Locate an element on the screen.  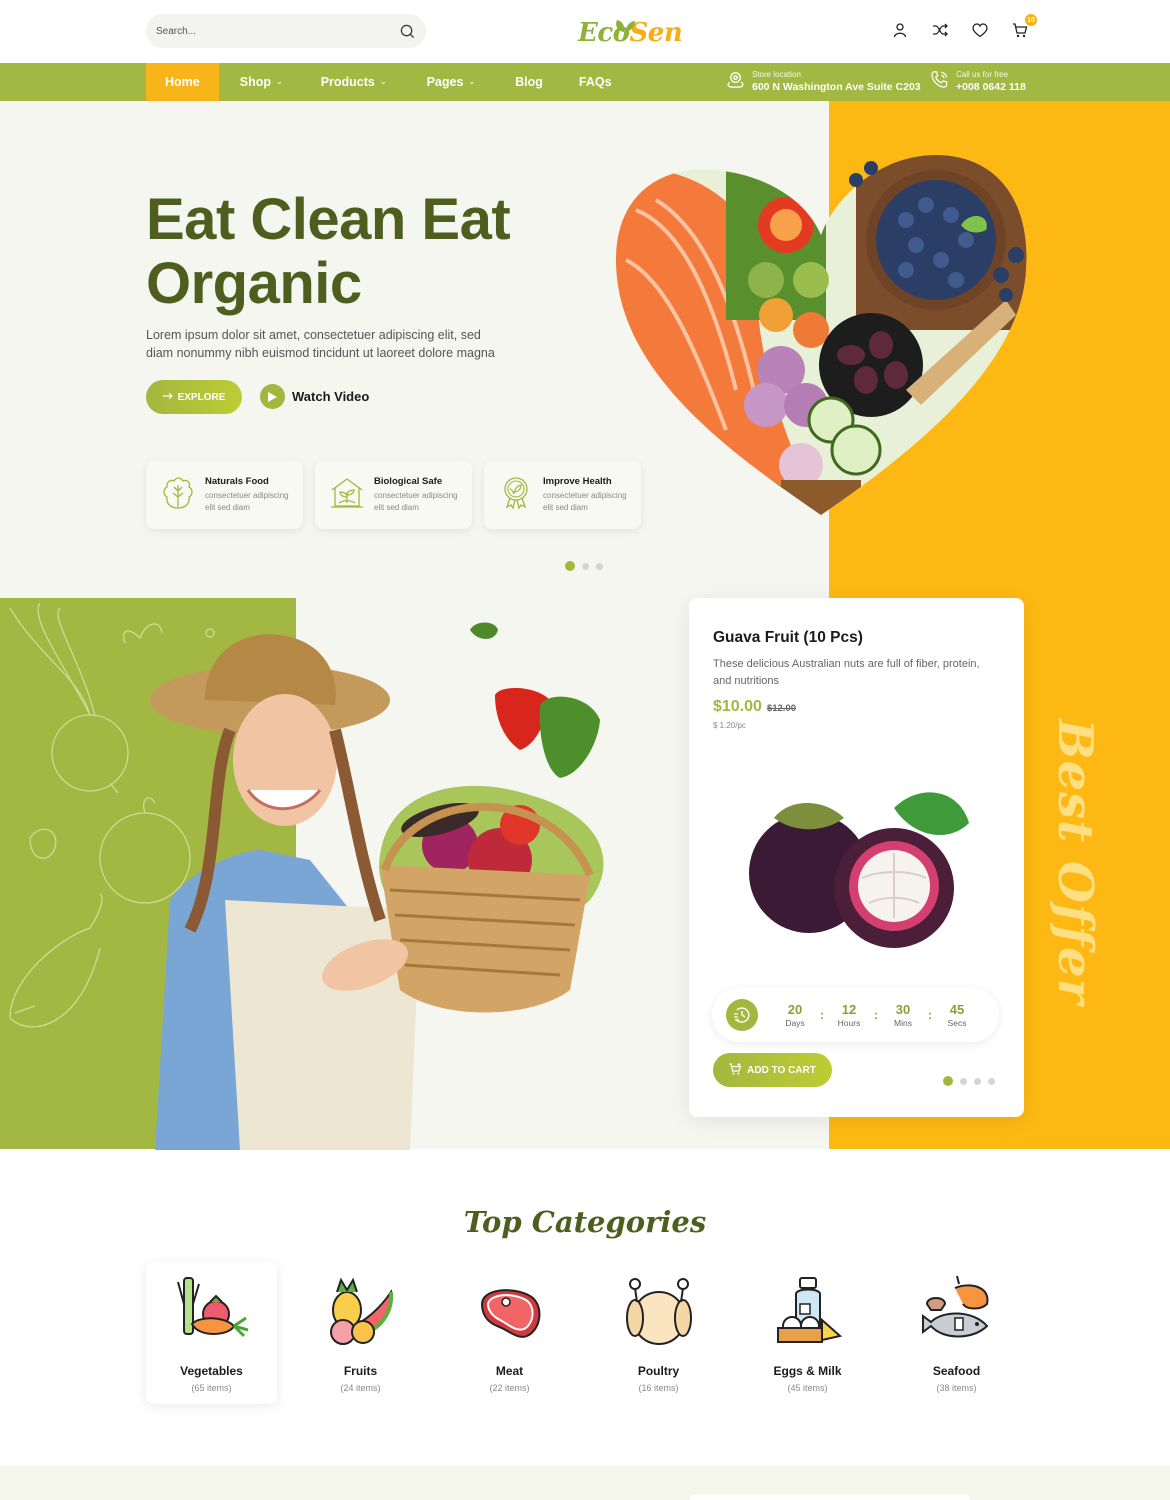
countdown-value: 45 is located at coordinates (957, 1009).